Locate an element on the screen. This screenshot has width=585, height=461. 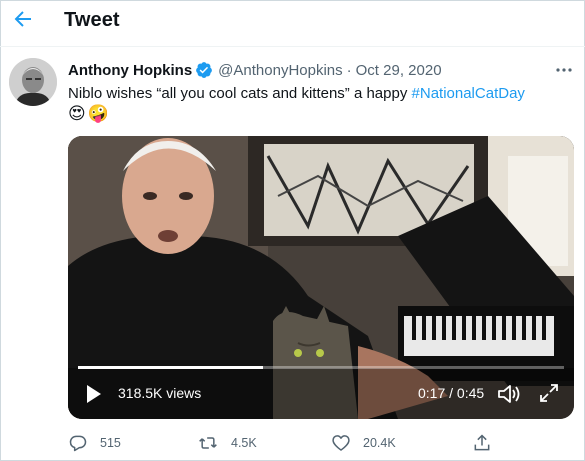
page-title: Tweet is located at coordinates (92, 20).